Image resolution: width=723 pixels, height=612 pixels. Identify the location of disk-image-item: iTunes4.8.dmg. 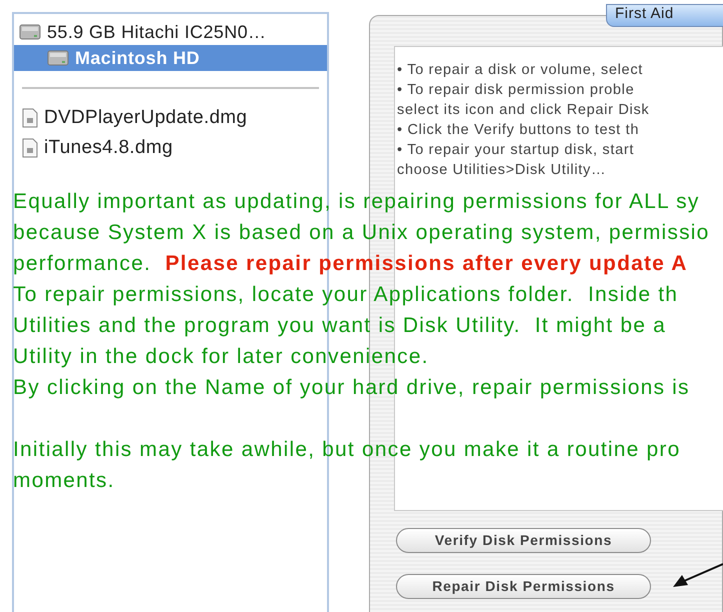
(170, 148).